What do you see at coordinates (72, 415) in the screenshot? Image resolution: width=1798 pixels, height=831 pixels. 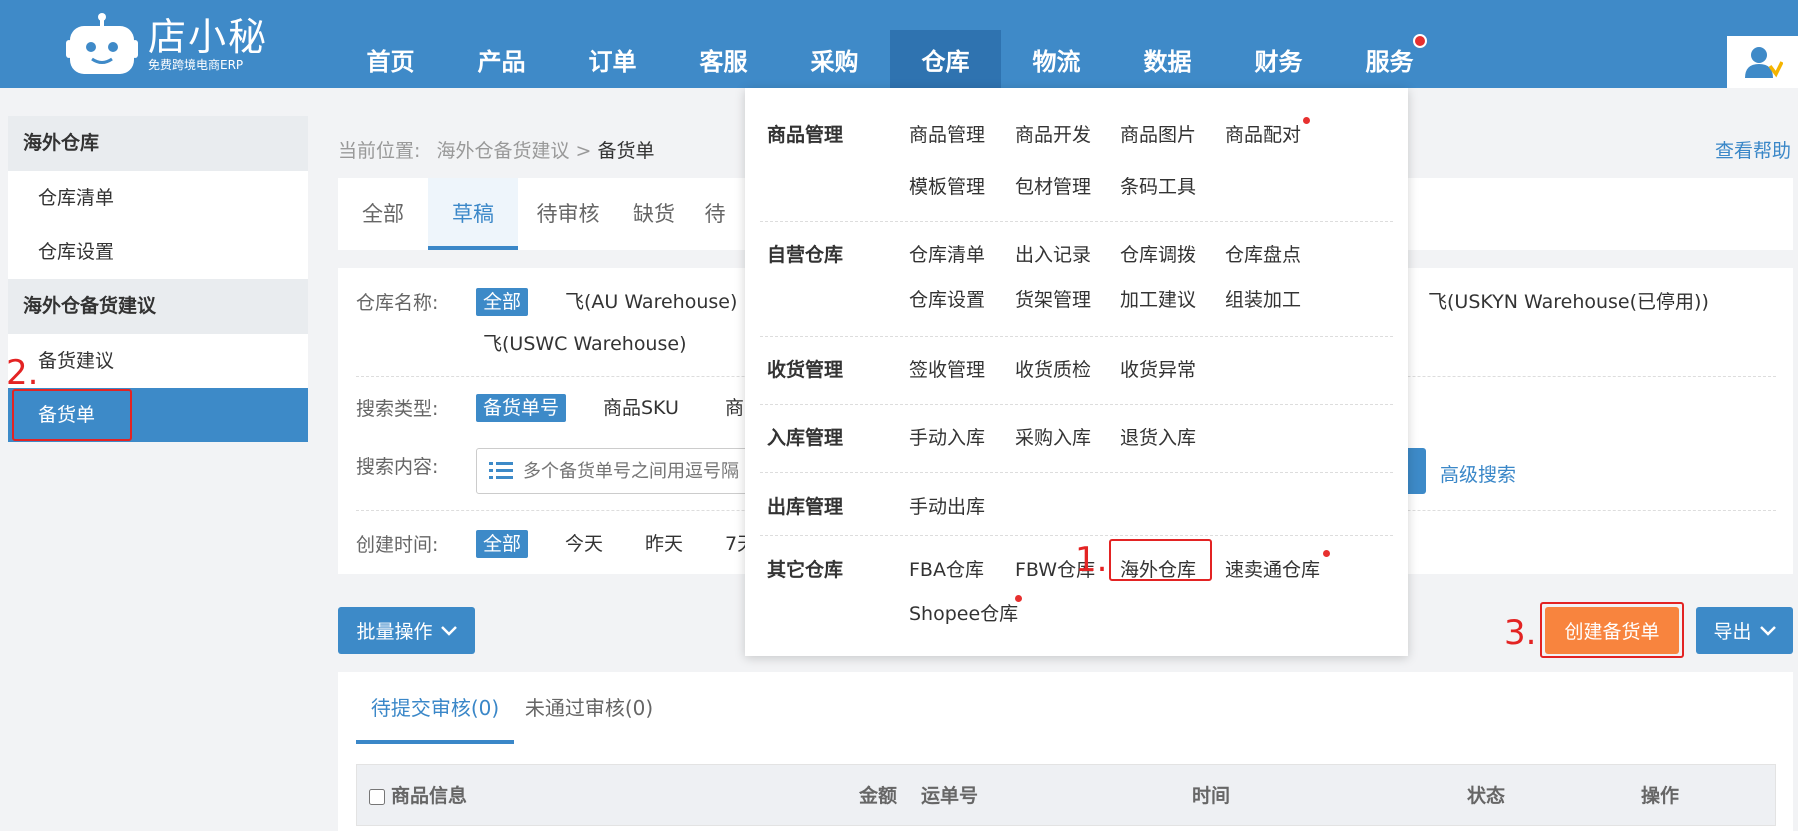 I see `highlight-box-step2` at bounding box center [72, 415].